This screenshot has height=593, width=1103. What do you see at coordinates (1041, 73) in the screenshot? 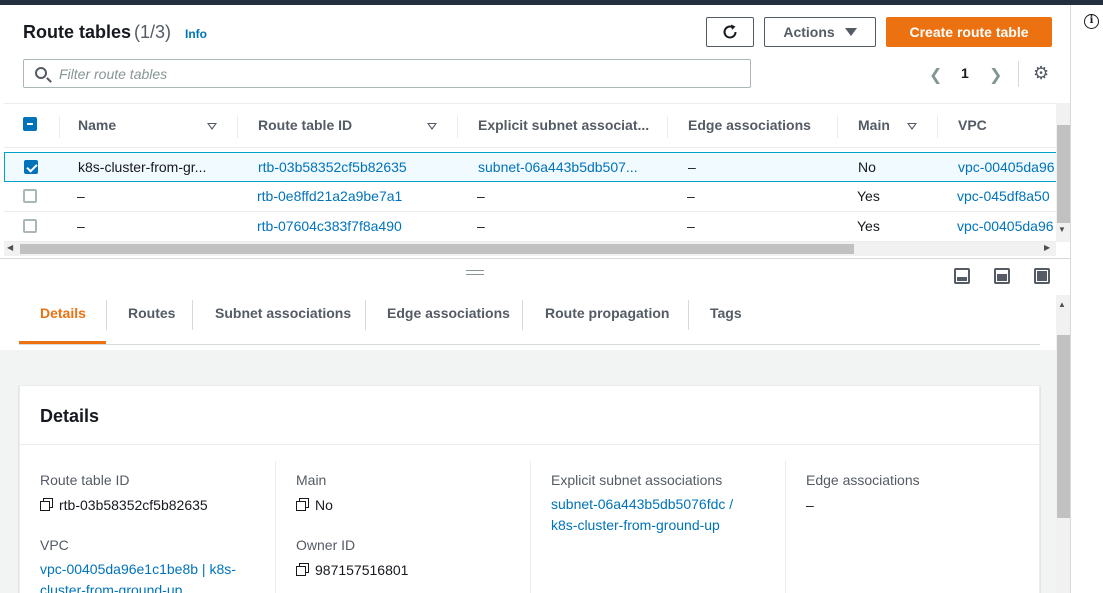
I see `gear-icon: ⚙` at bounding box center [1041, 73].